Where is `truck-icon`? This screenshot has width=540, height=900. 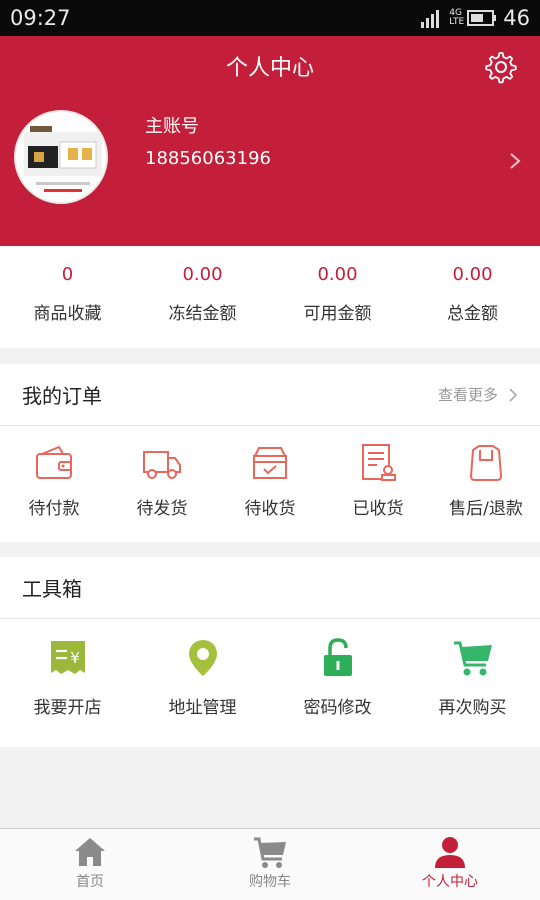
truck-icon is located at coordinates (162, 465).